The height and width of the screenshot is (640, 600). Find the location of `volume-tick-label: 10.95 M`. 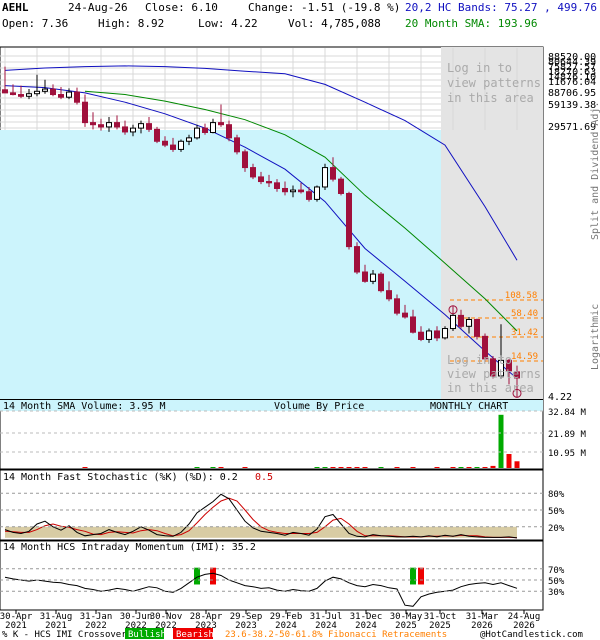

volume-tick-label: 10.95 M is located at coordinates (567, 454).